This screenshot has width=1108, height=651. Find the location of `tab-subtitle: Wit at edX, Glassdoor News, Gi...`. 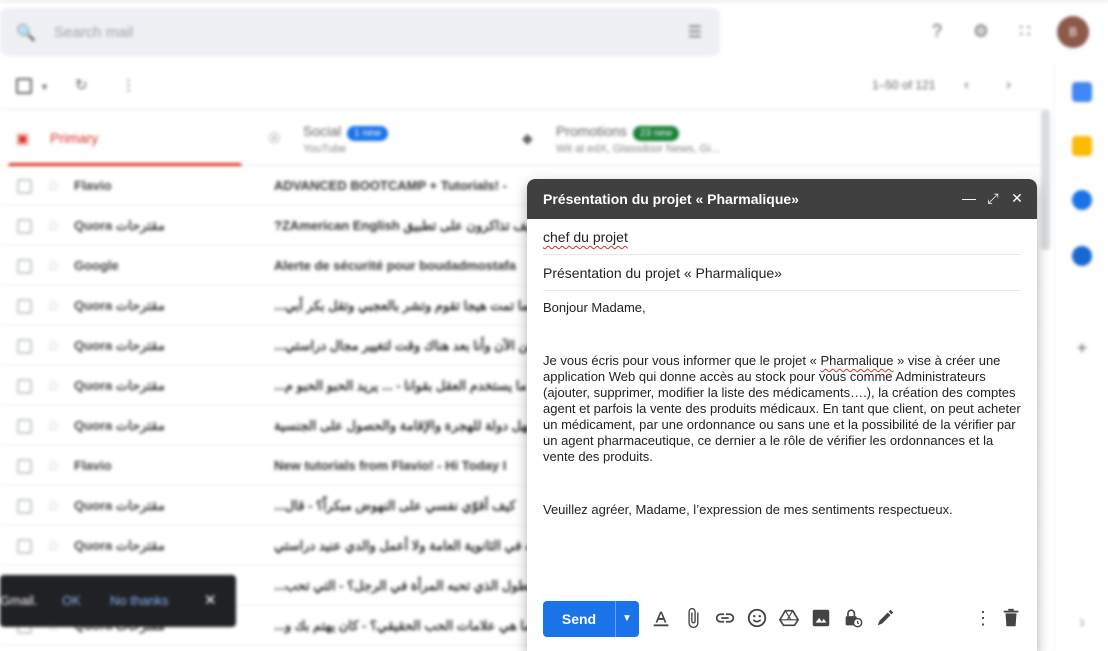

tab-subtitle: Wit at edX, Glassdoor News, Gi... is located at coordinates (638, 149).